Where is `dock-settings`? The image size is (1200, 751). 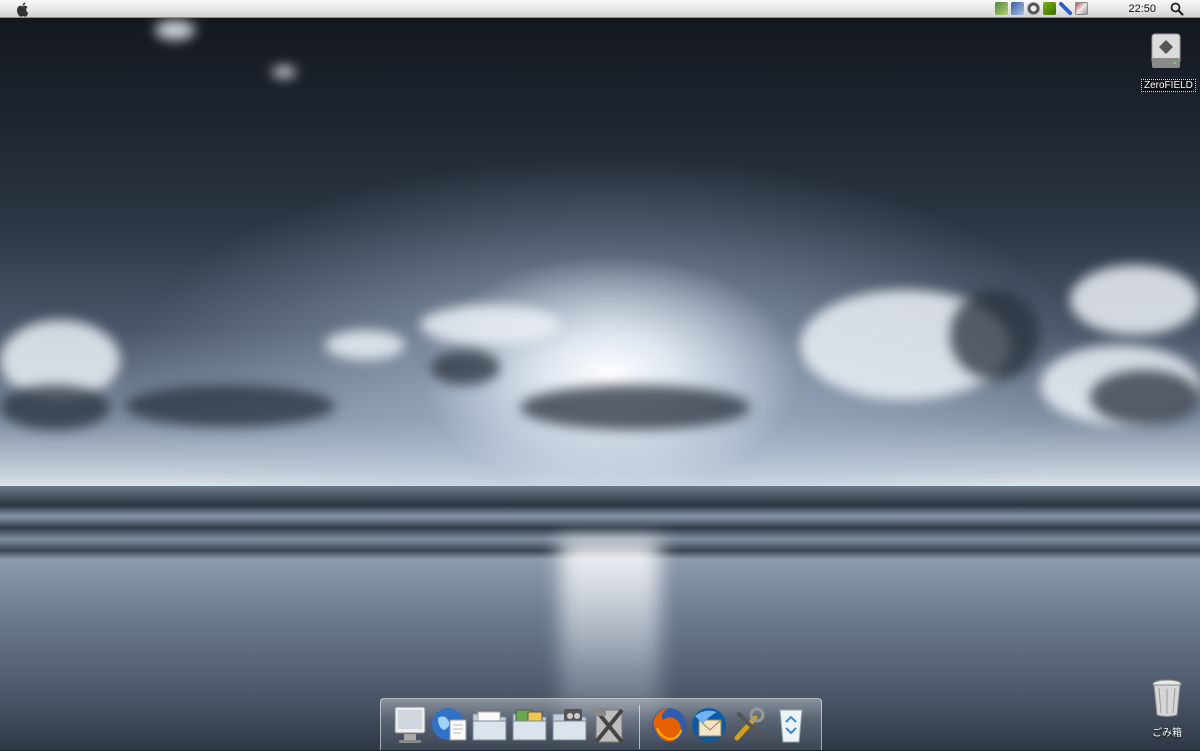 dock-settings is located at coordinates (749, 725).